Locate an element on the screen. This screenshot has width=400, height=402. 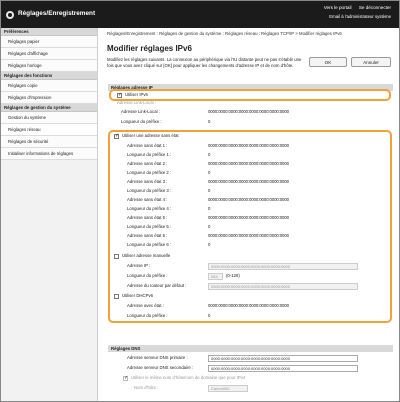
page-title: Modifier réglages IPv6 is located at coordinates (149, 48).